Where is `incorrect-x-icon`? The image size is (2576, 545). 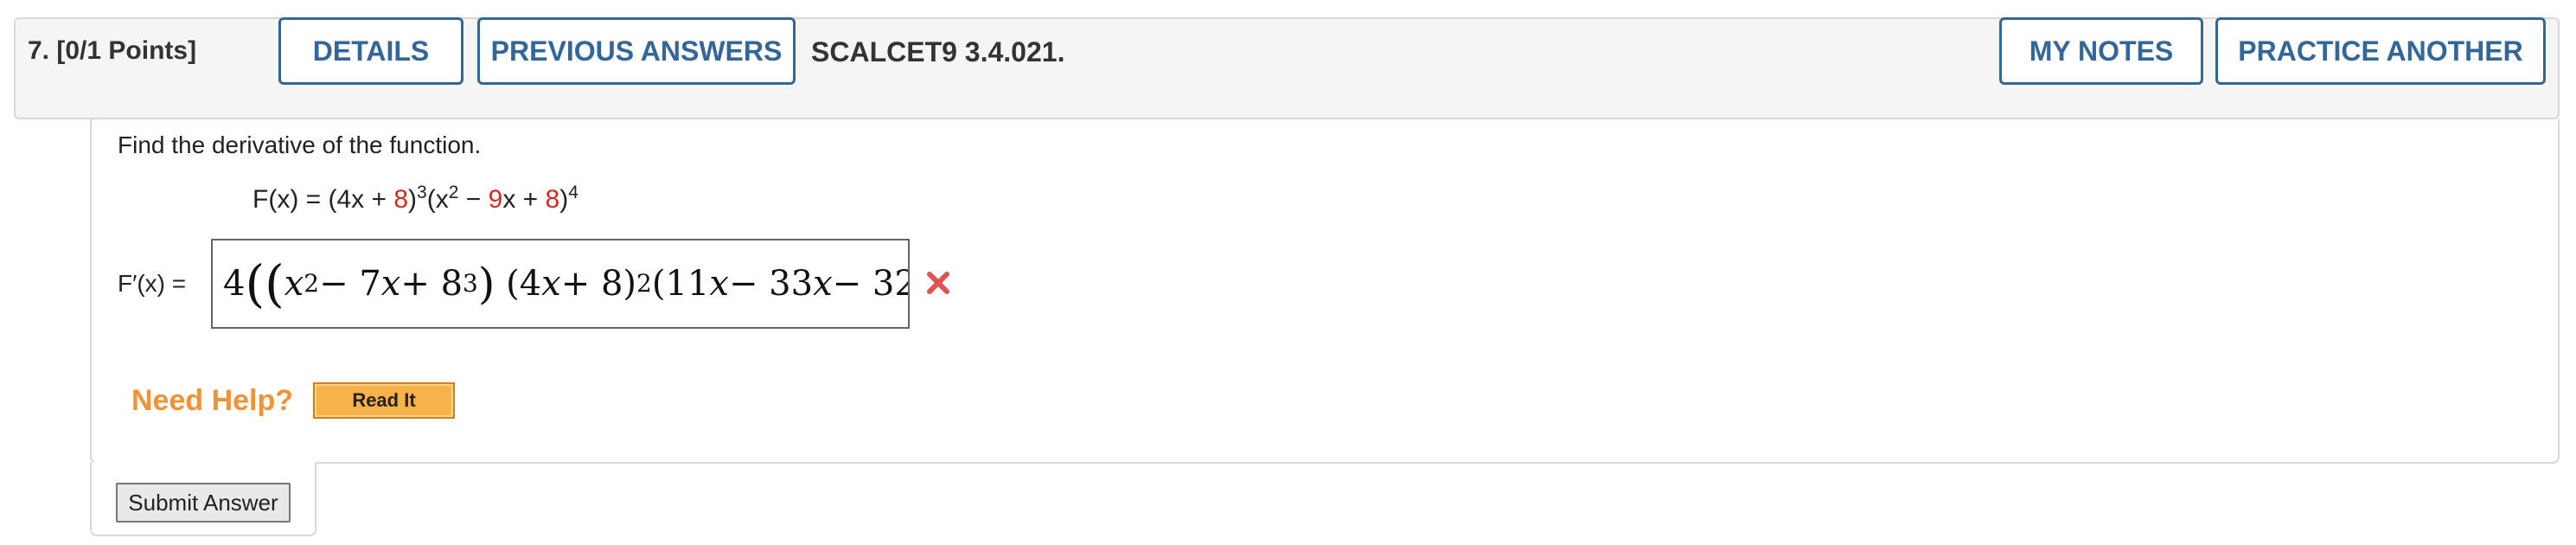
incorrect-x-icon is located at coordinates (938, 283).